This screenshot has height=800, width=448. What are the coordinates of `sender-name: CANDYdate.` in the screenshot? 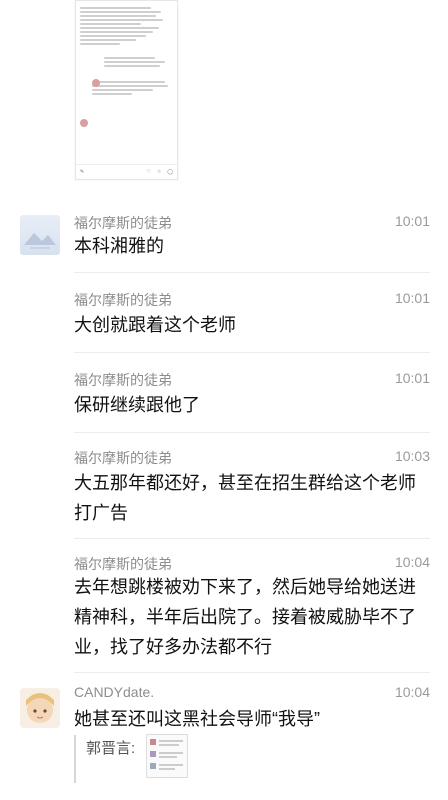 It's located at (114, 692).